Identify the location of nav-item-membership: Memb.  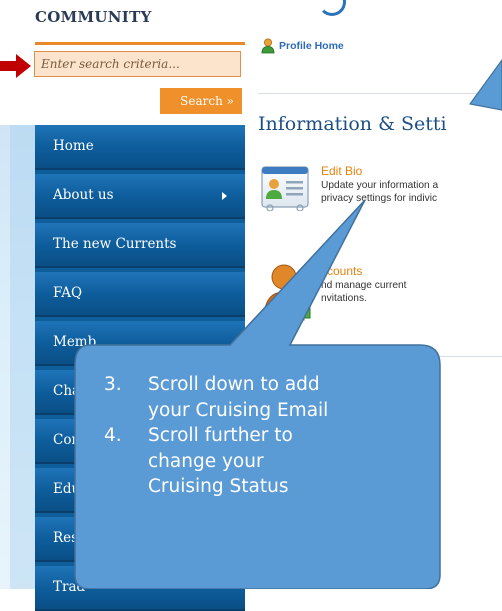
(140, 343).